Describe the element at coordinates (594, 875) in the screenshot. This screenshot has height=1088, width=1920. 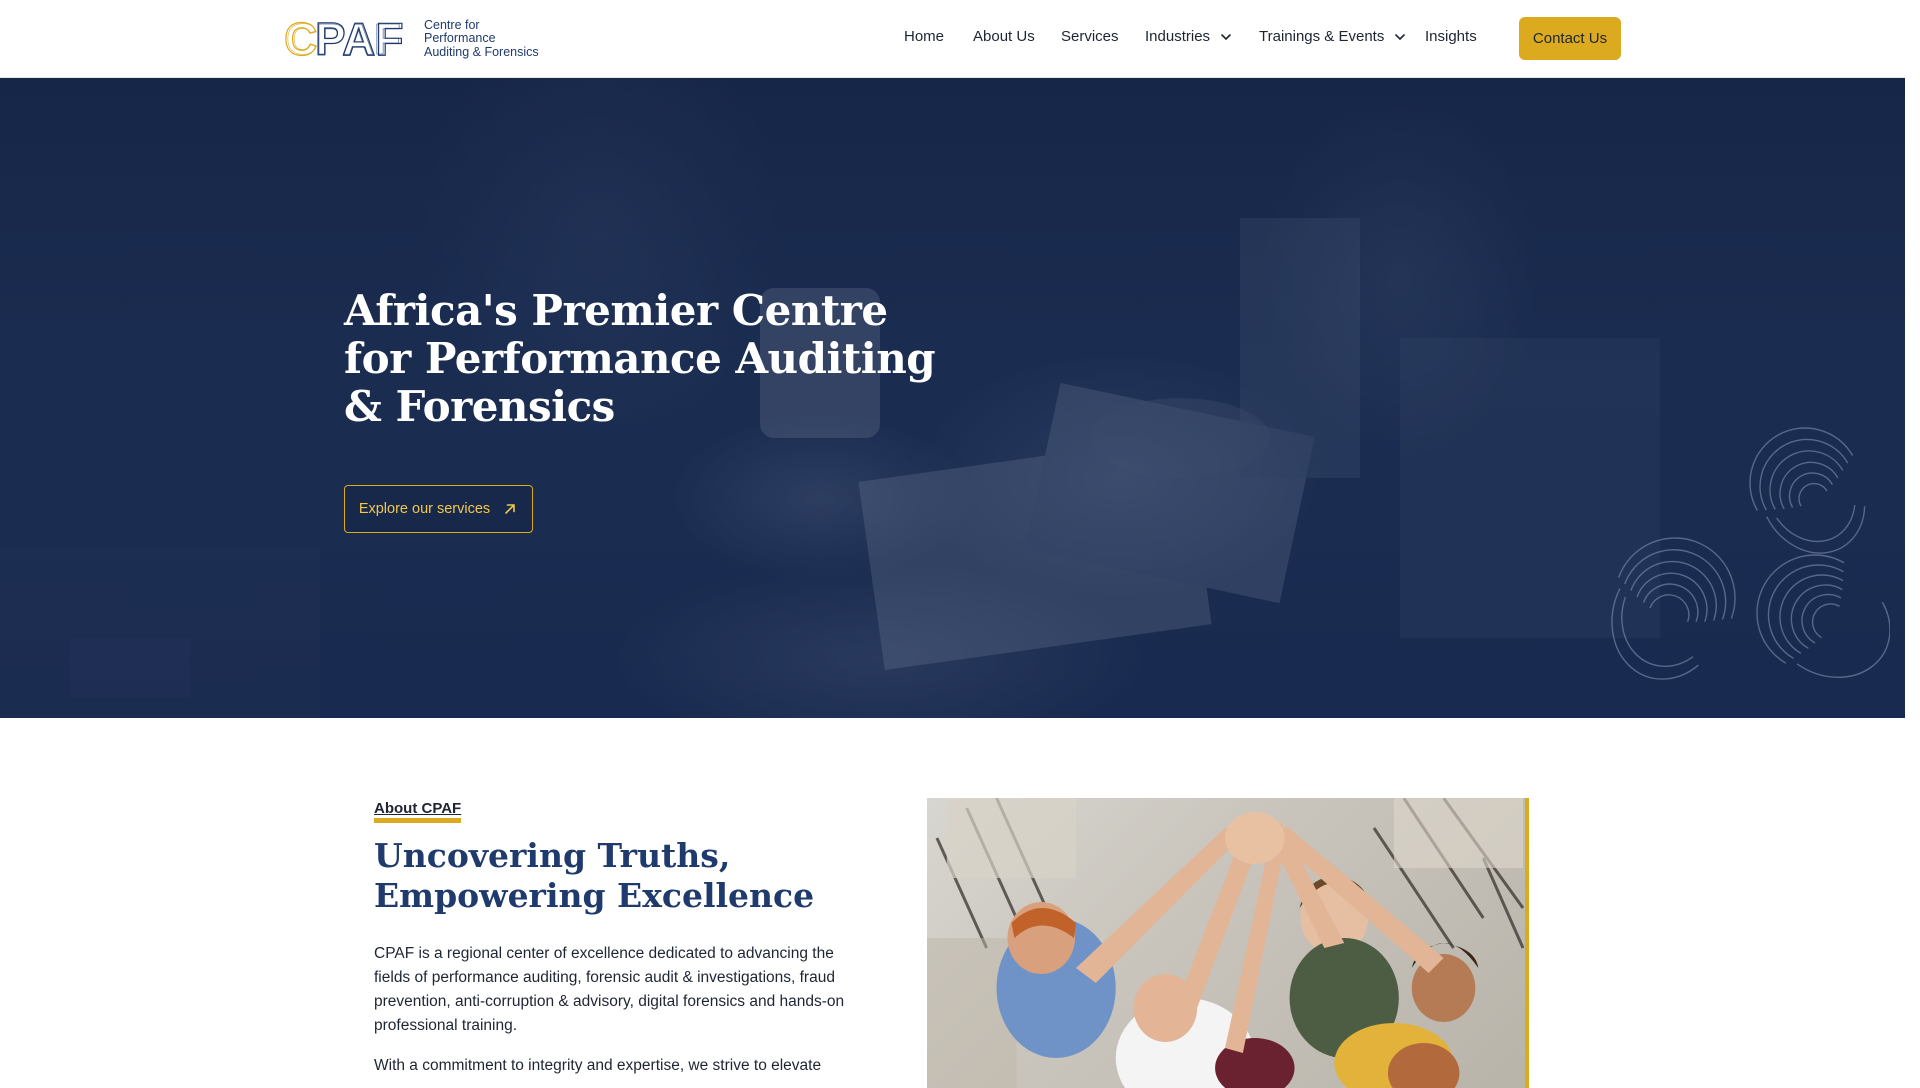
I see `about-heading: Uncovering Truths, Empowering Excellence` at that location.